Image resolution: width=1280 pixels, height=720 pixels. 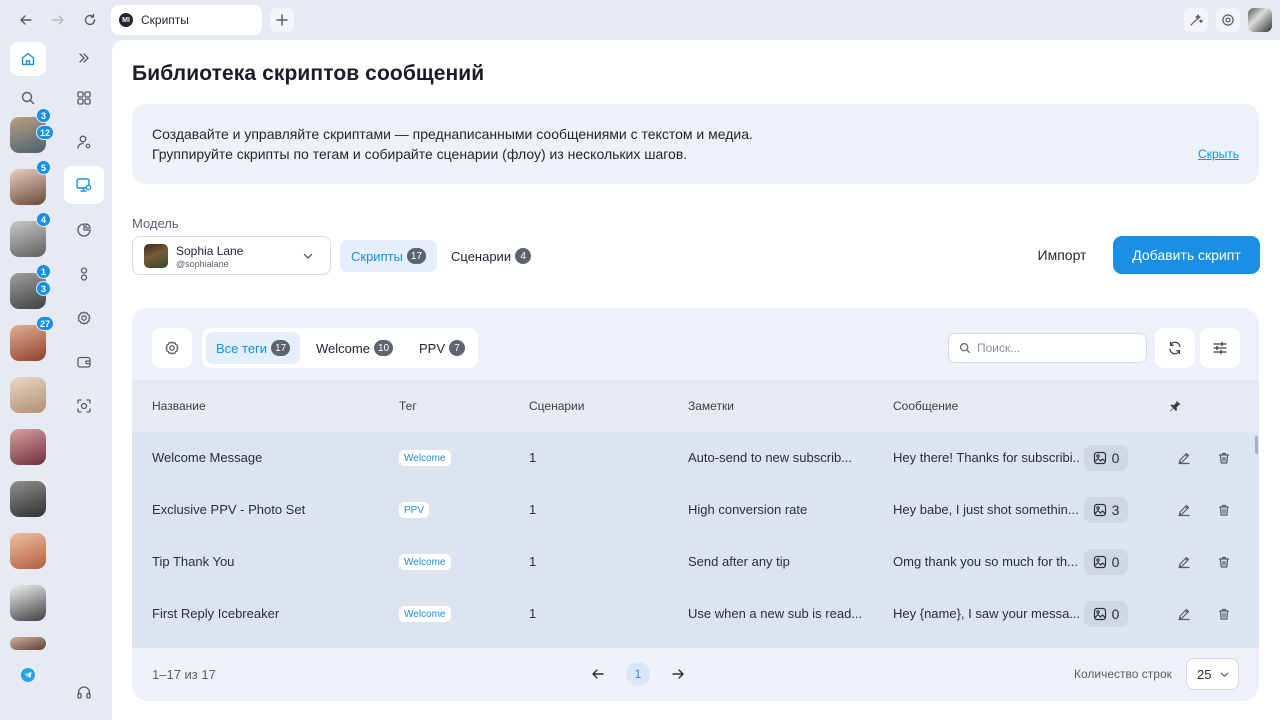 I want to click on nav-team, so click(x=84, y=274).